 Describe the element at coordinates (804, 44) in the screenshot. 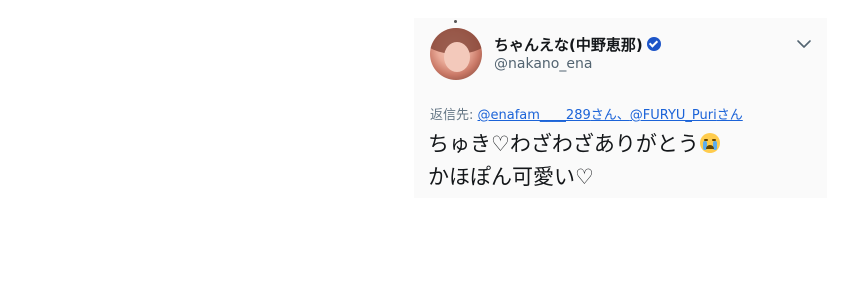

I see `chevron-down-icon` at that location.